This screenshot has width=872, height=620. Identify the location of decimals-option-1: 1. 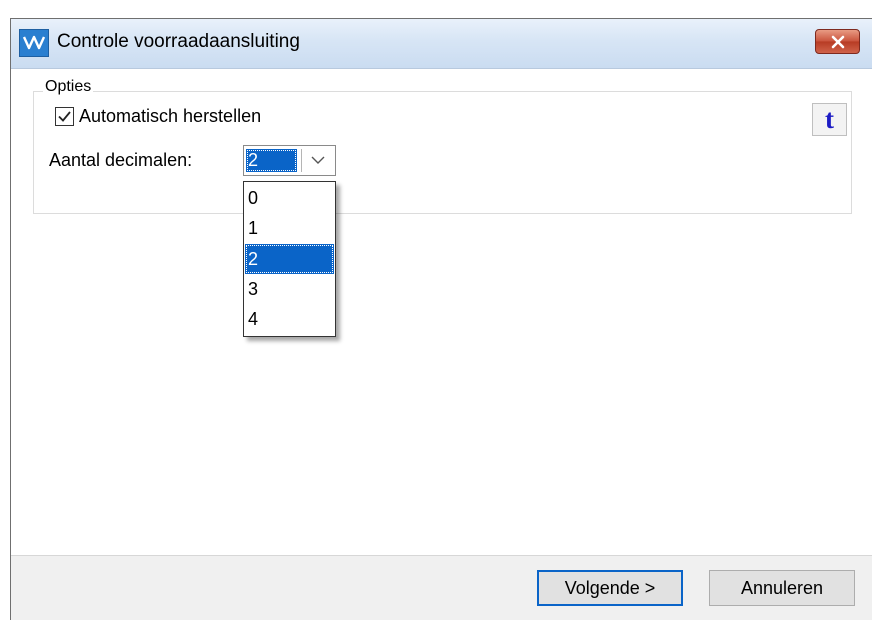
(289, 228).